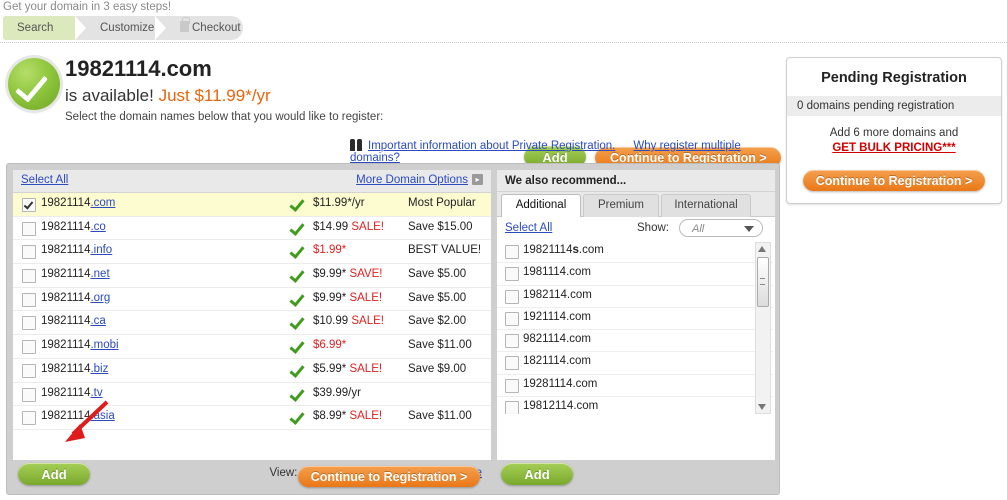  I want to click on get-bulk-pricing-link: GET BULK PRICING***, so click(893, 148).